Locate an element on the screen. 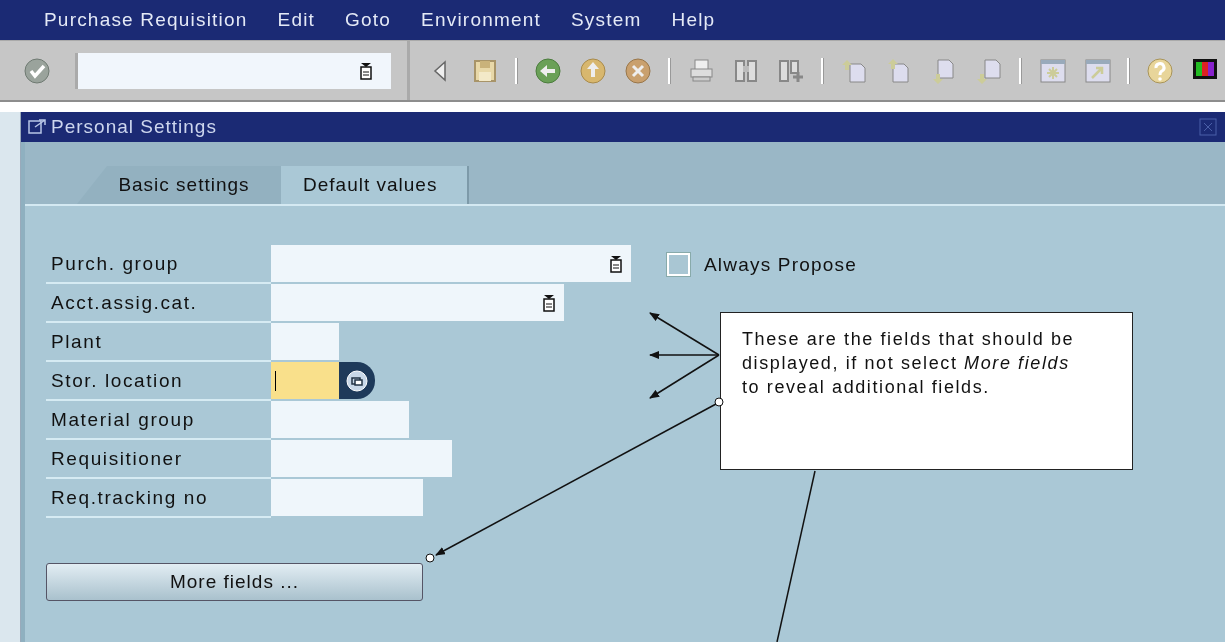  command-field is located at coordinates (233, 70).